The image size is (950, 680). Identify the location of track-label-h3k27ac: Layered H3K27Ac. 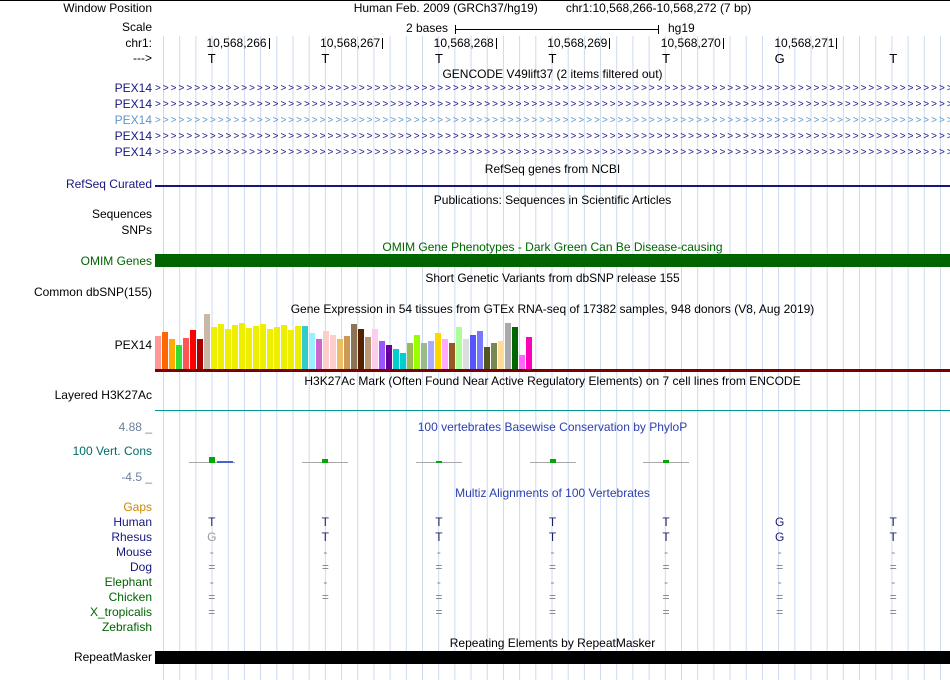
(76, 395).